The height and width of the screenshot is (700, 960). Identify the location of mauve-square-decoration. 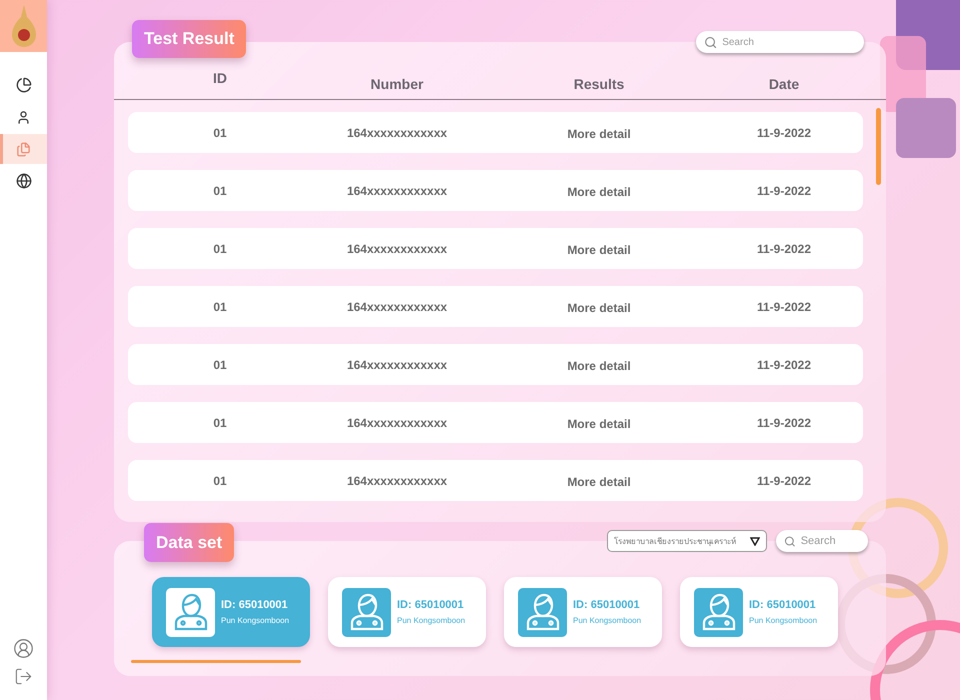
(926, 128).